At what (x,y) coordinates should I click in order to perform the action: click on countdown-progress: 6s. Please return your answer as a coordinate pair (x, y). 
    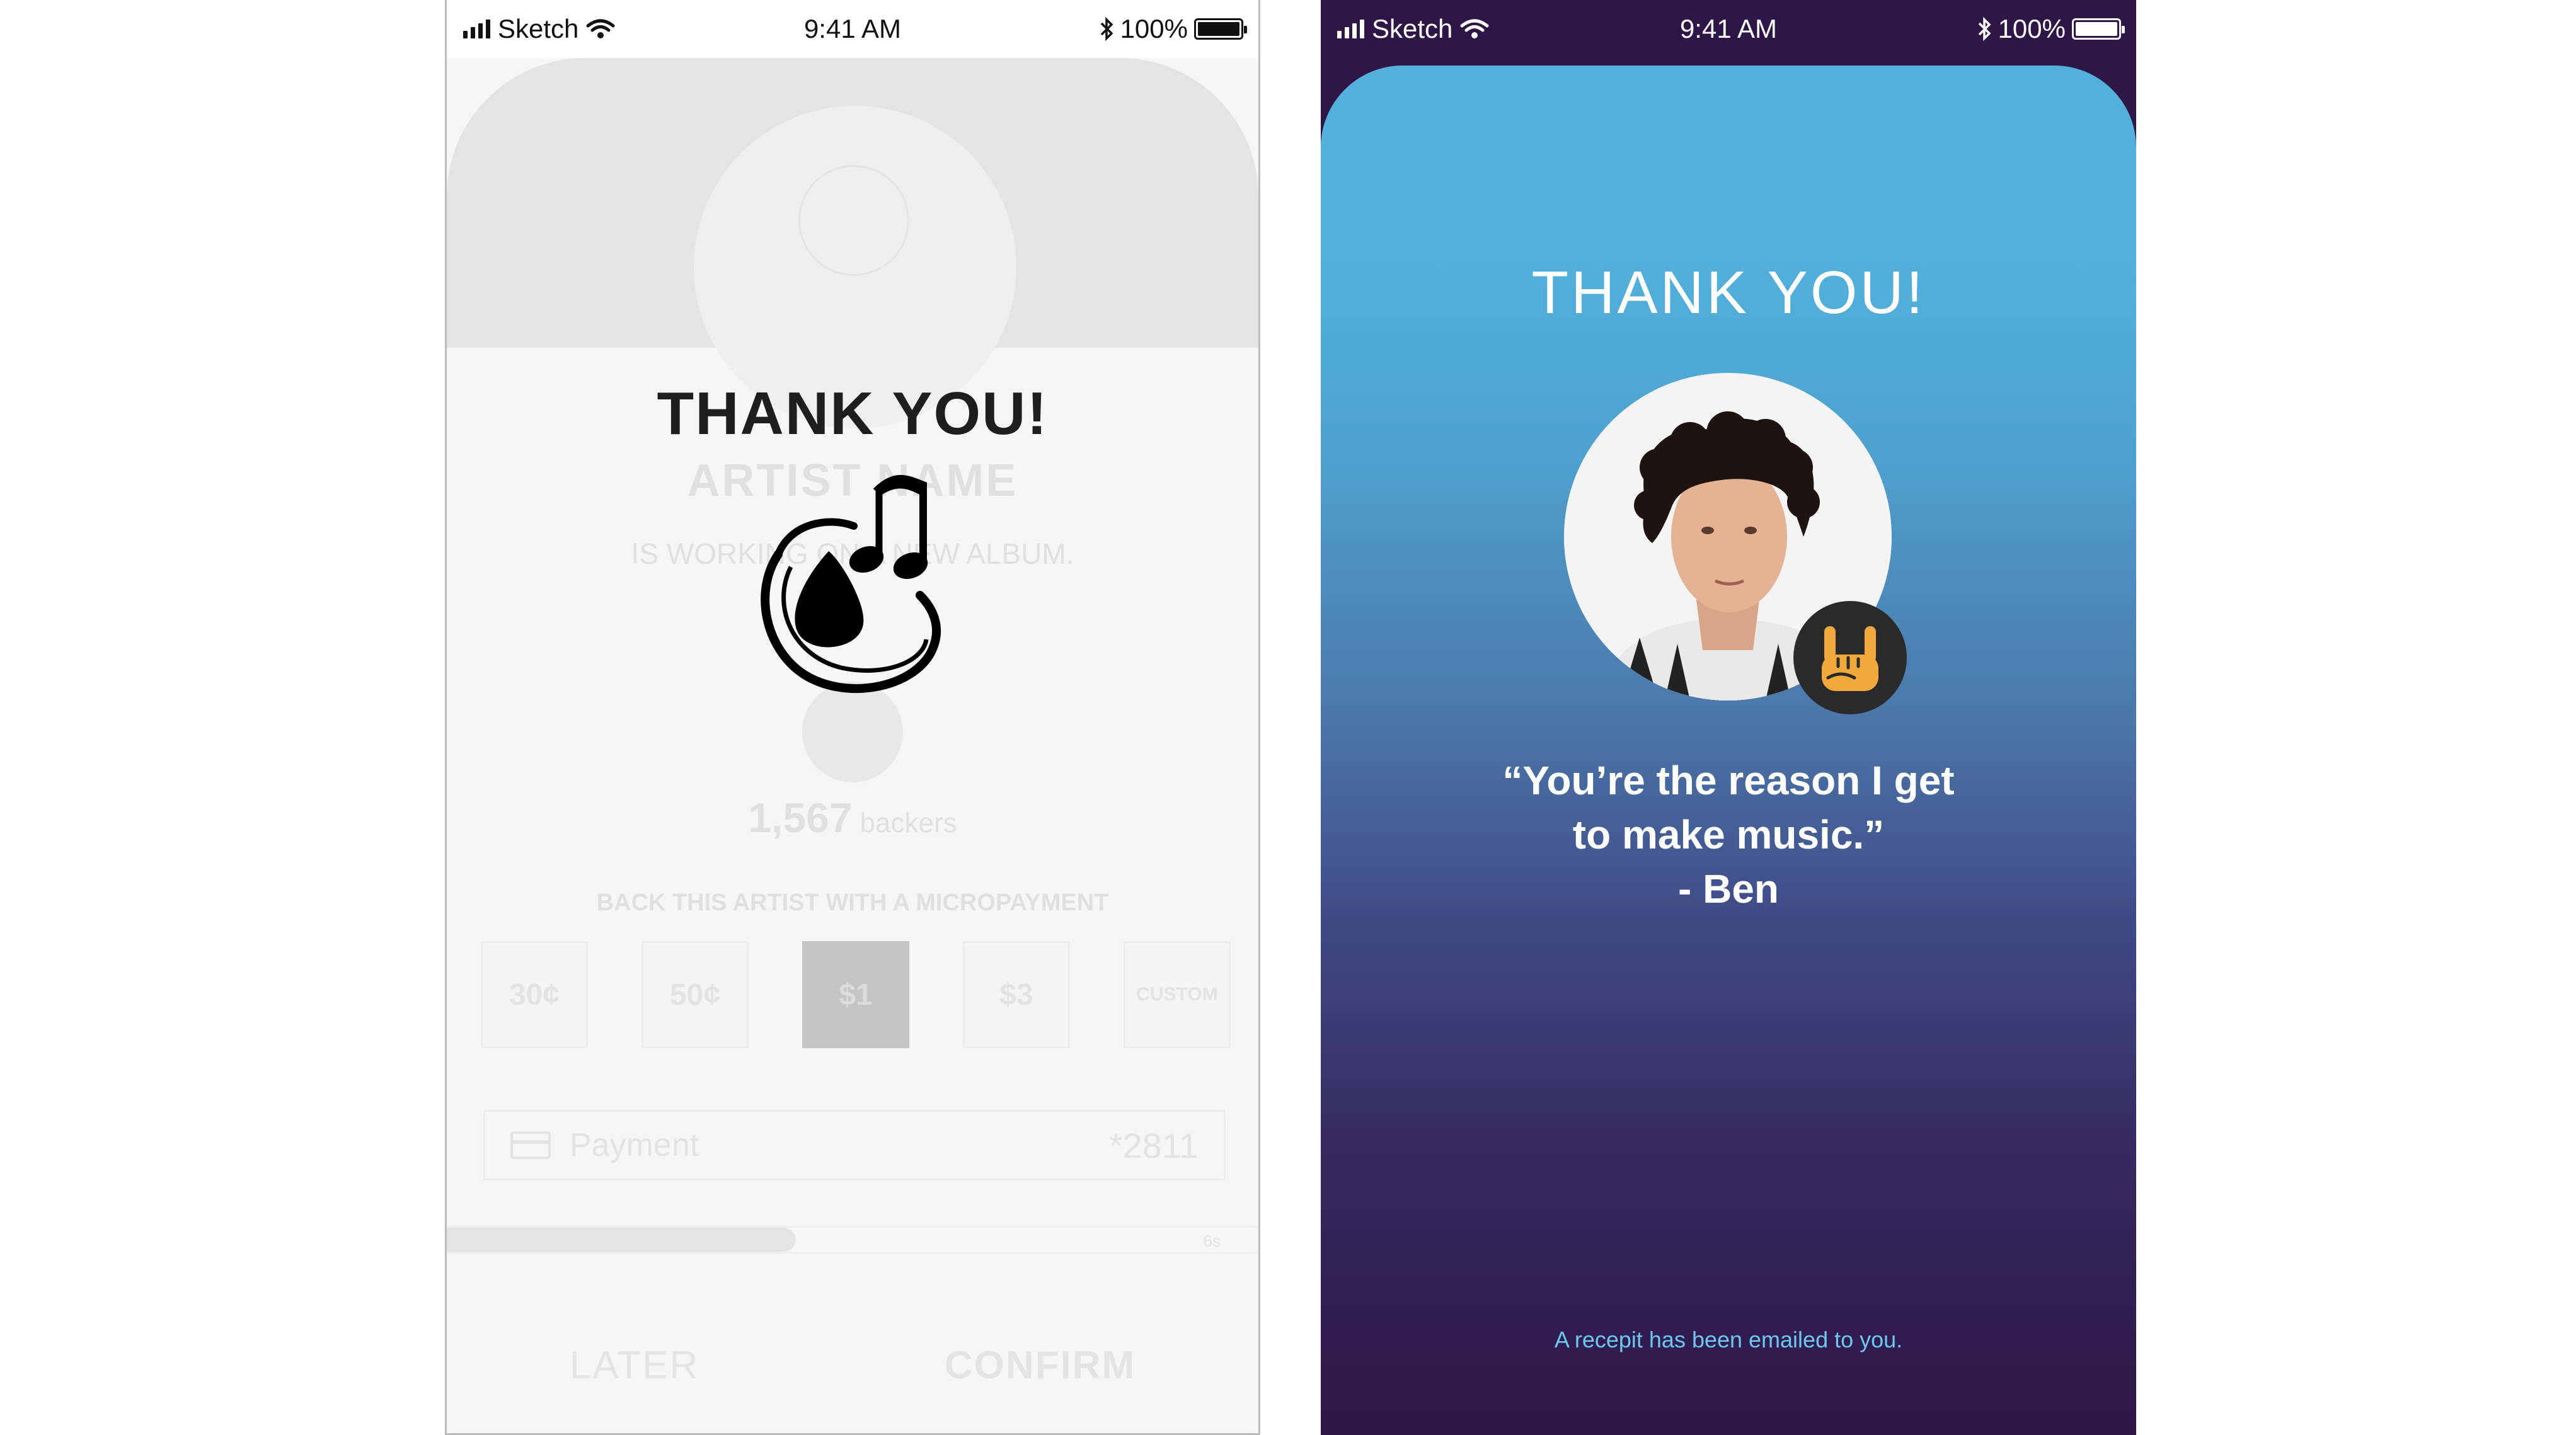
    Looking at the image, I should click on (852, 1240).